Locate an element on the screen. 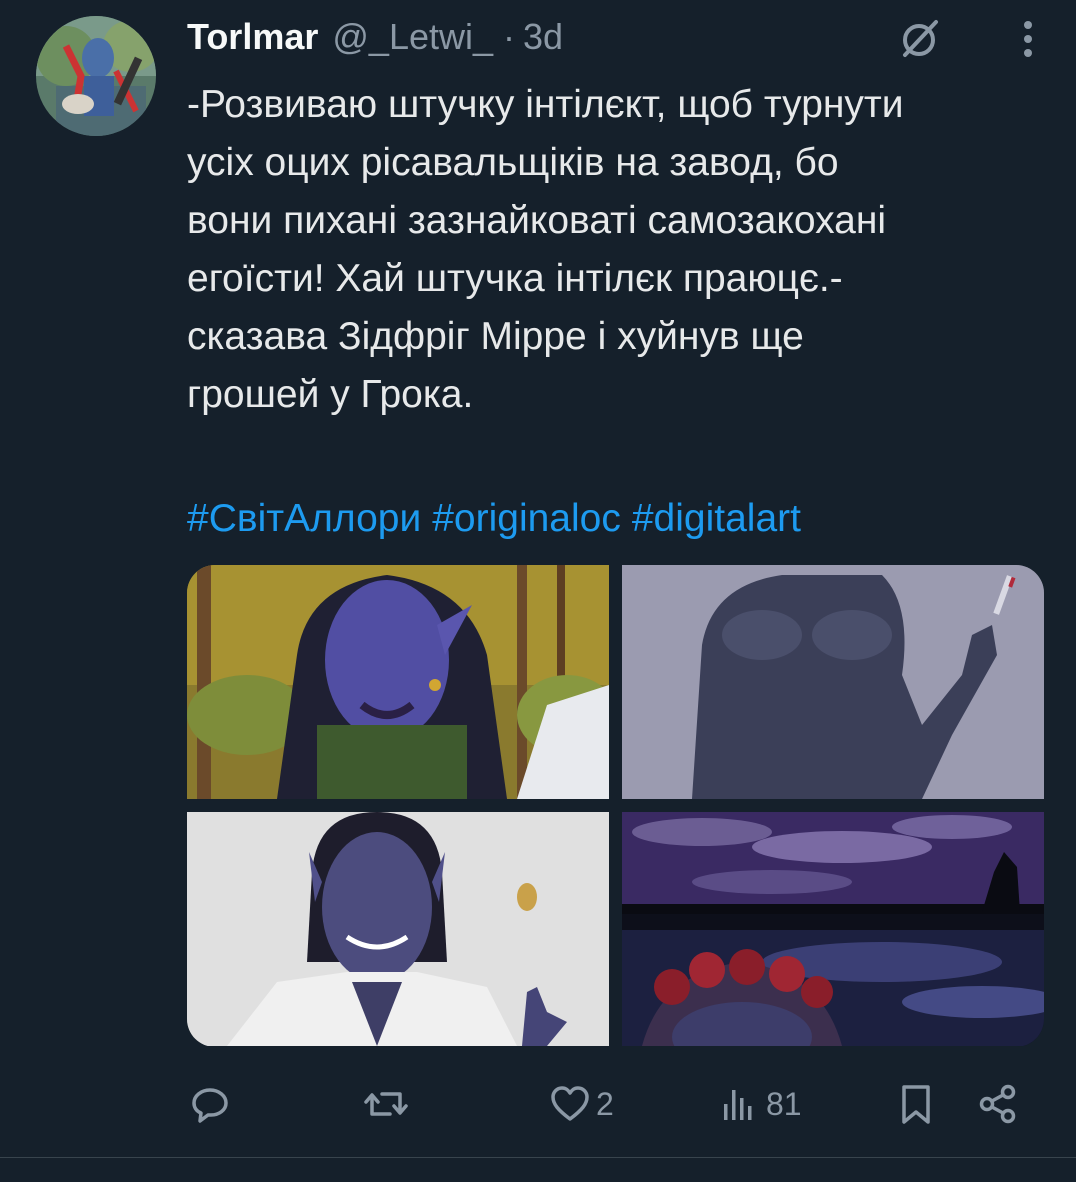  display-name: Torlmar is located at coordinates (252, 37).